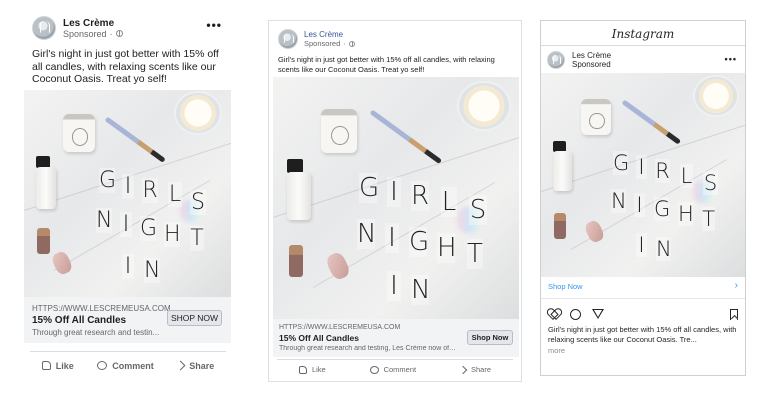 This screenshot has height=402, width=764. I want to click on like-label: Like, so click(64, 365).